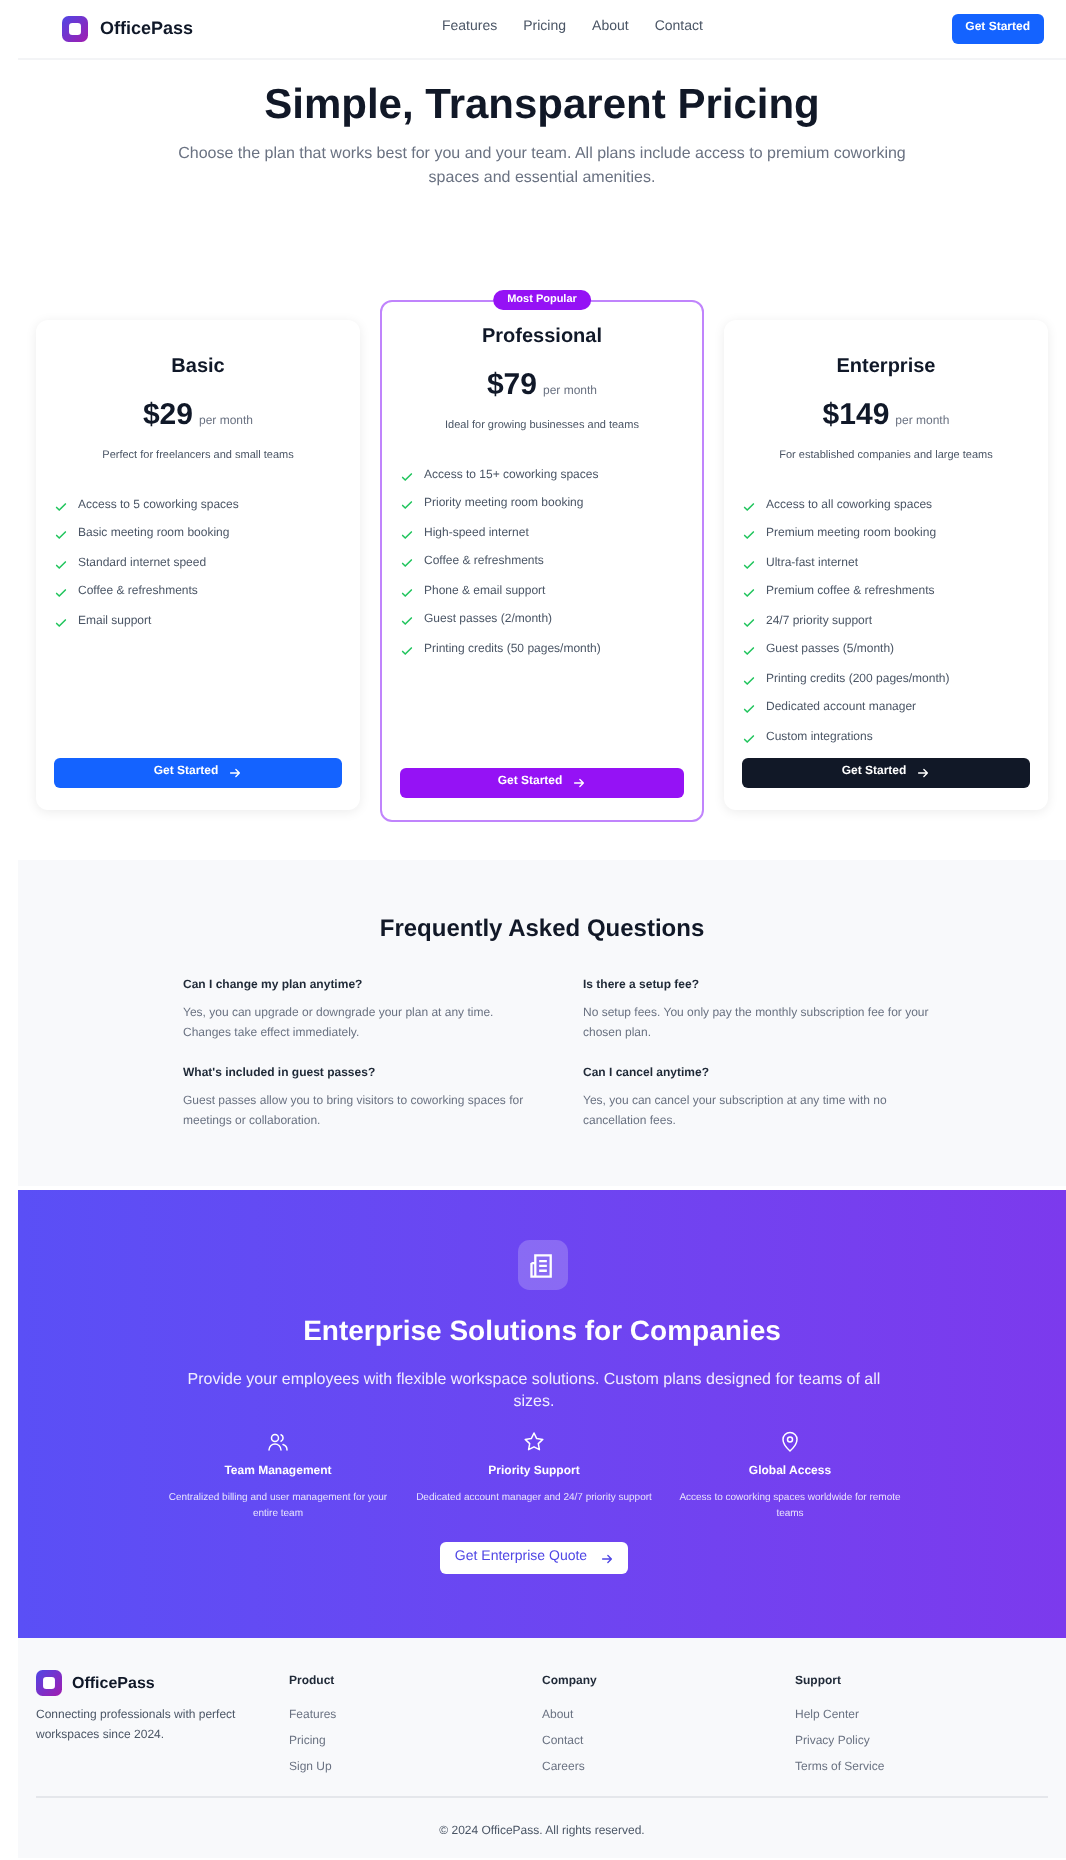 The image size is (1066, 1860). I want to click on enterprise-subtitle: Provide your employees with flexible workspace solutions. Custom plans designed for teams of all sizes., so click(534, 1390).